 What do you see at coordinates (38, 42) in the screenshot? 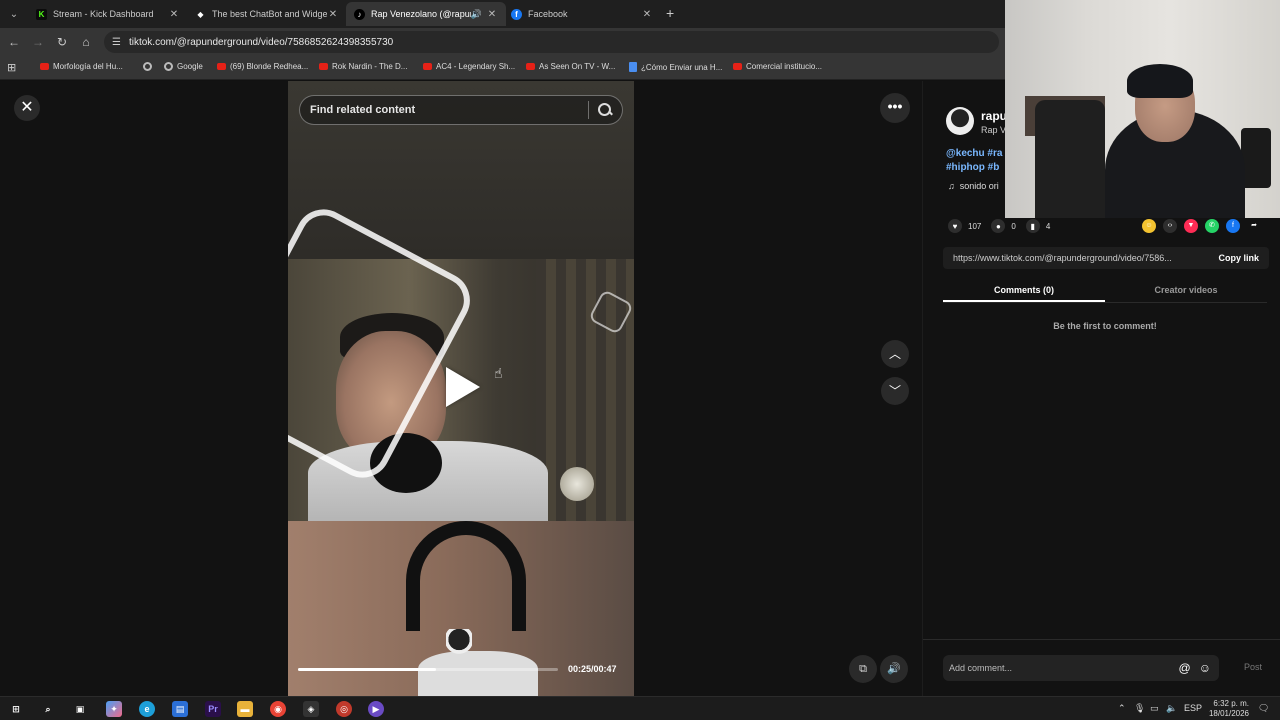
I see `forward-icon: →` at bounding box center [38, 42].